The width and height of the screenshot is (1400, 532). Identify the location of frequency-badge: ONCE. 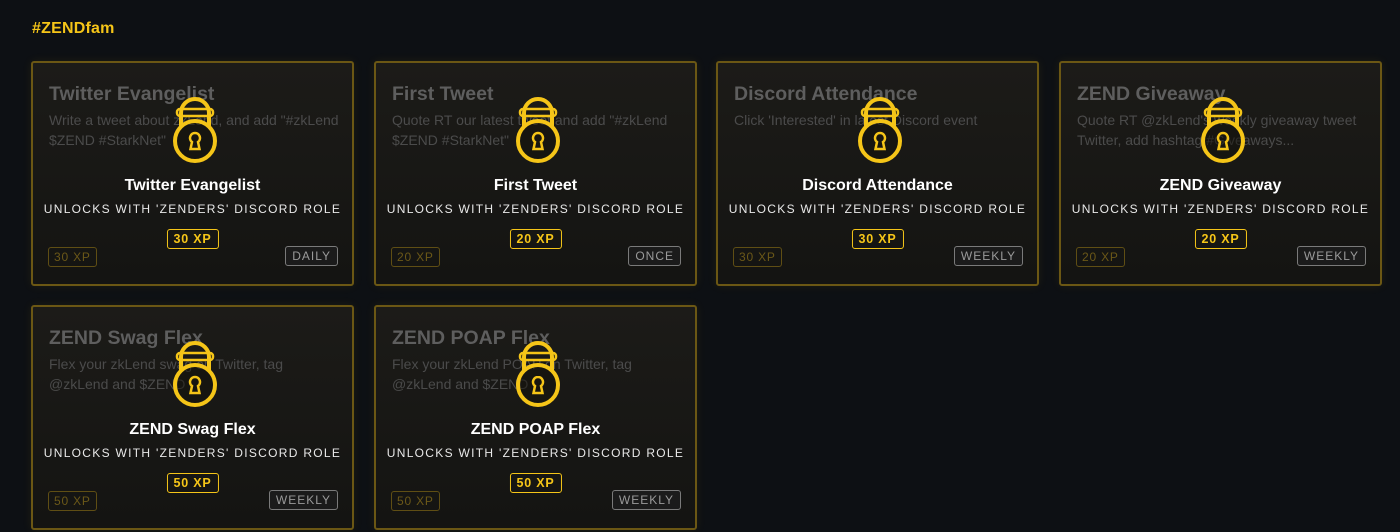
(654, 256).